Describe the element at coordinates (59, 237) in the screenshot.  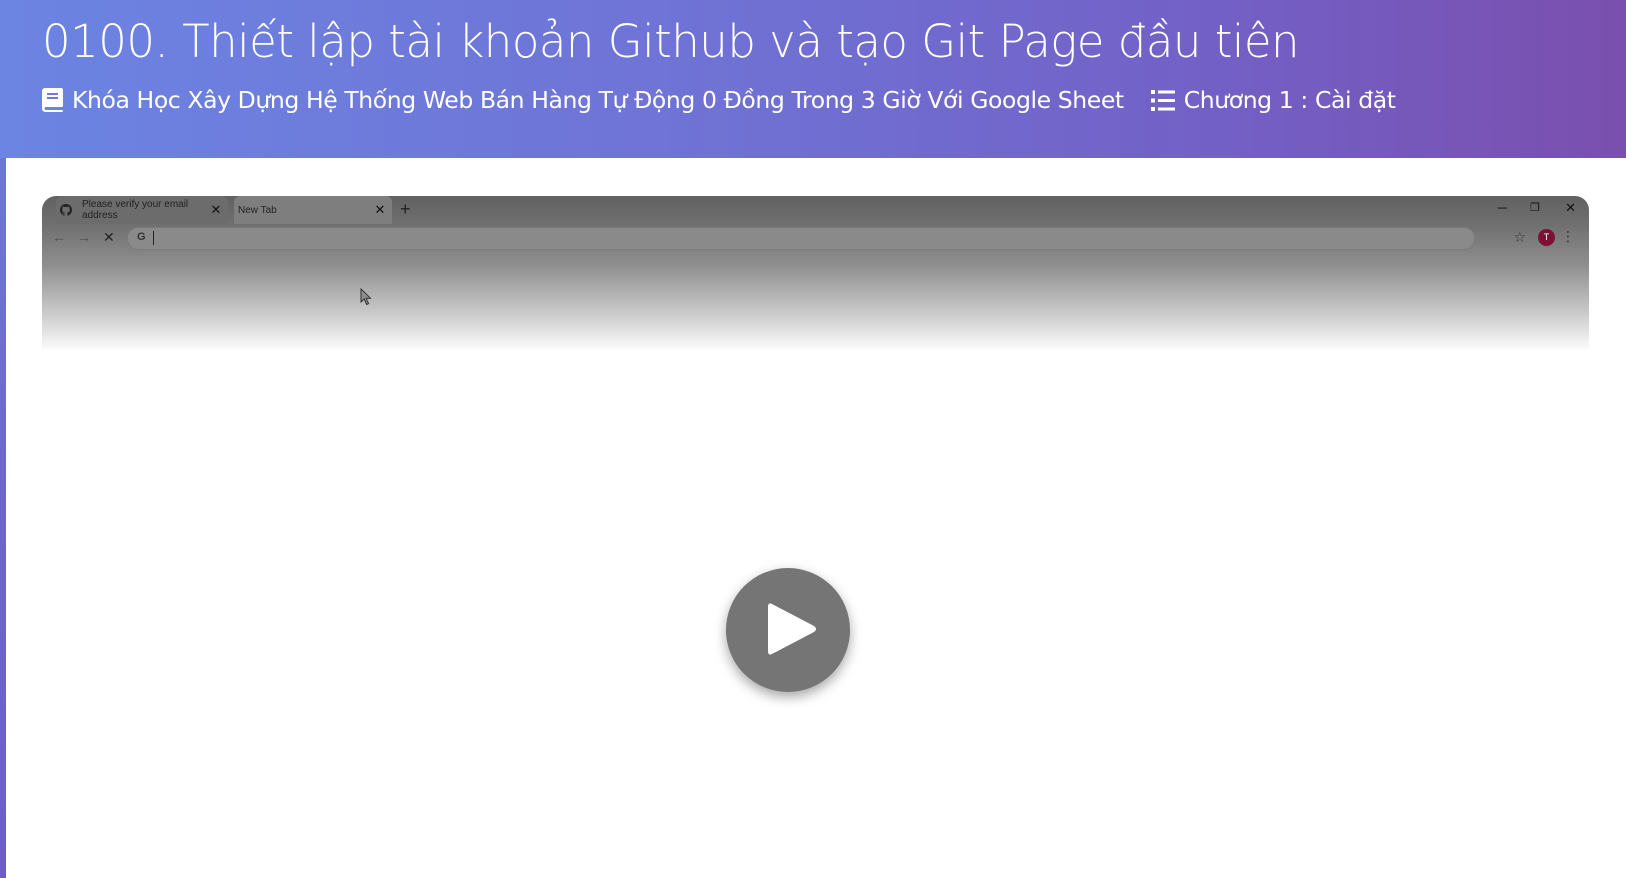
I see `back-arrow-icon: ←` at that location.